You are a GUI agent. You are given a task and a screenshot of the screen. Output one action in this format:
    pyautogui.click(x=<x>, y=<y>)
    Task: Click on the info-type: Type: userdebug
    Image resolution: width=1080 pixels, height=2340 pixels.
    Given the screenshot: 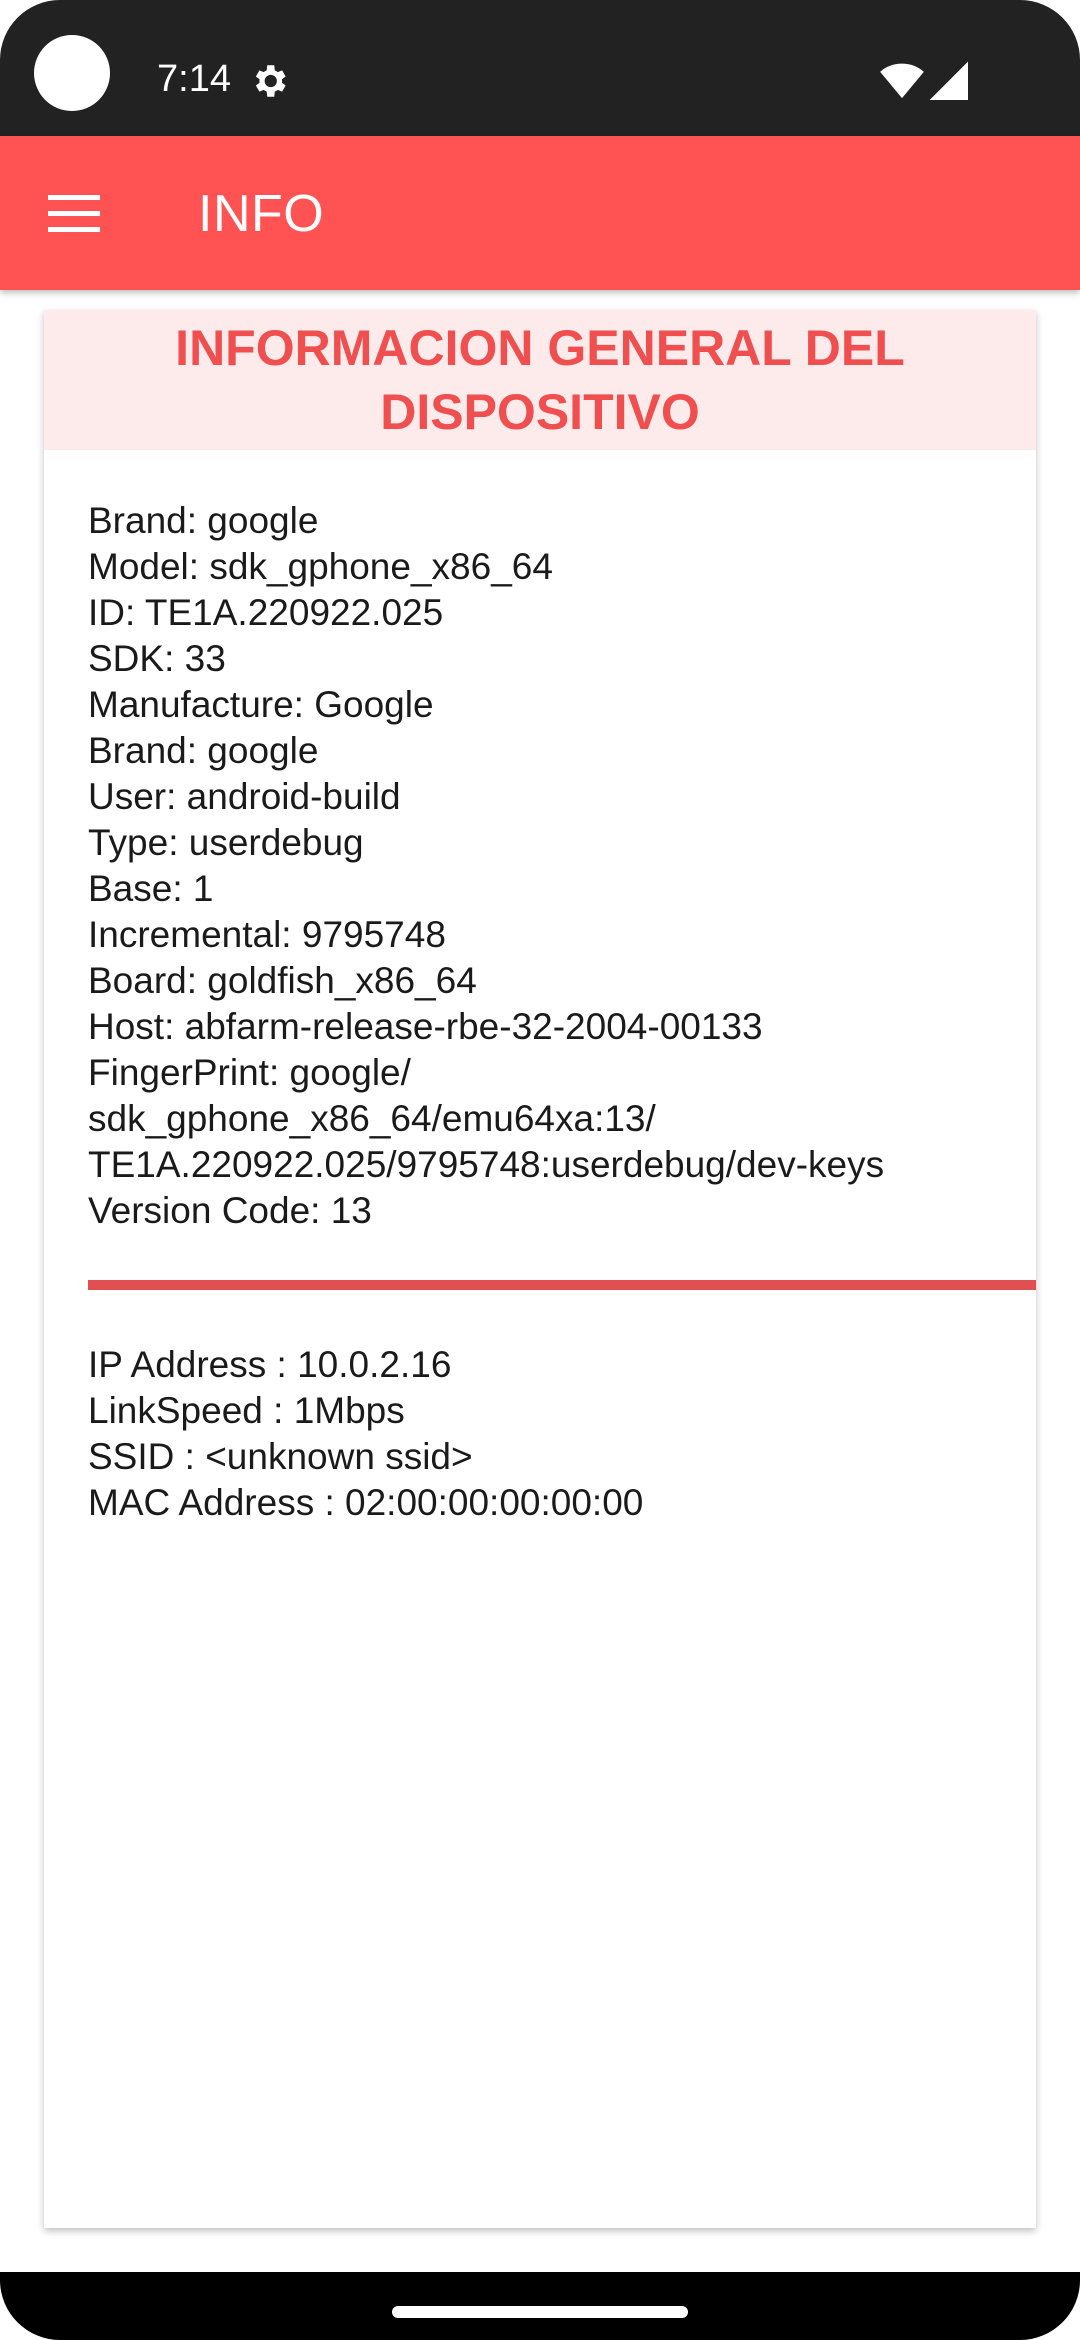 What is the action you would take?
    pyautogui.click(x=226, y=842)
    